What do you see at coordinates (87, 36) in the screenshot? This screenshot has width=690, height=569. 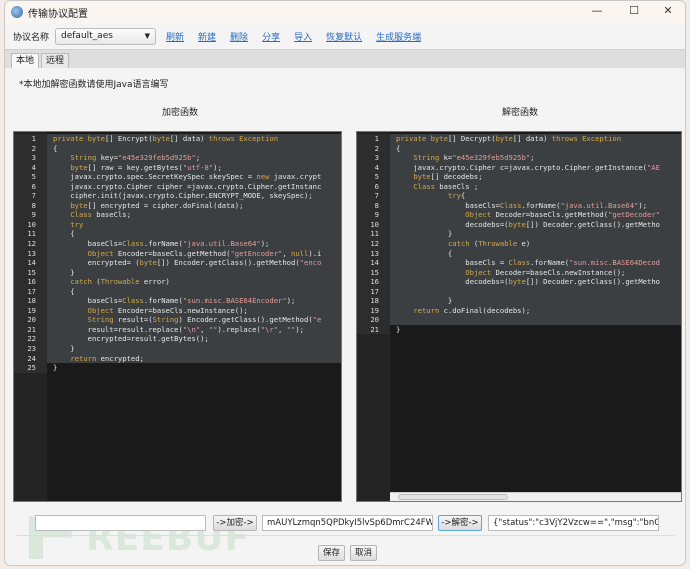 I see `protocol-select-value: default_aes` at bounding box center [87, 36].